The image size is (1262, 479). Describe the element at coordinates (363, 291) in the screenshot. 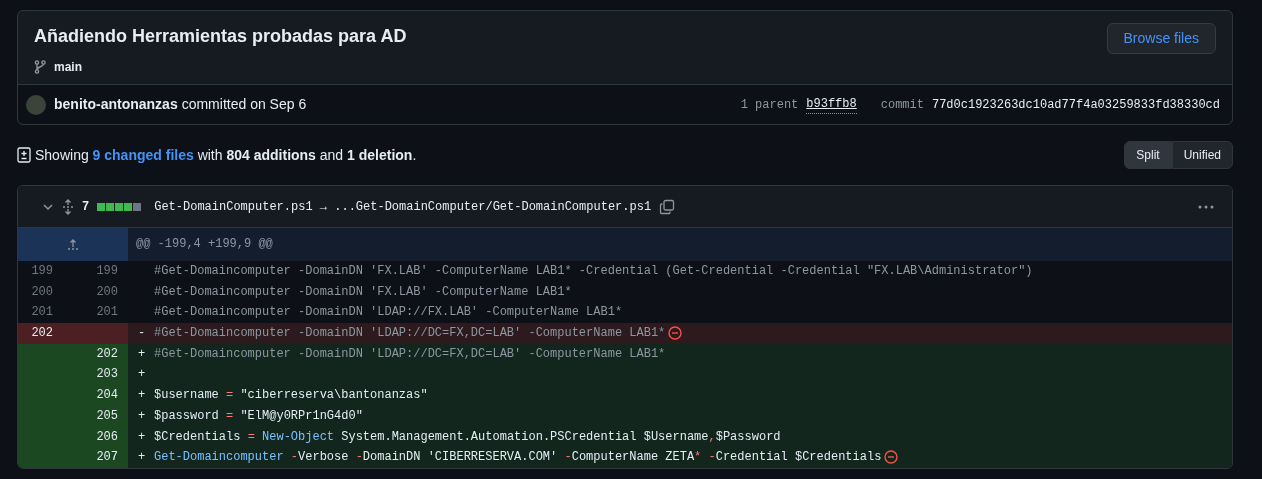

I see `code-text: #Get-Domaincomputer -DomainDN 'FX.LAB' -ComputerName LAB1*` at that location.